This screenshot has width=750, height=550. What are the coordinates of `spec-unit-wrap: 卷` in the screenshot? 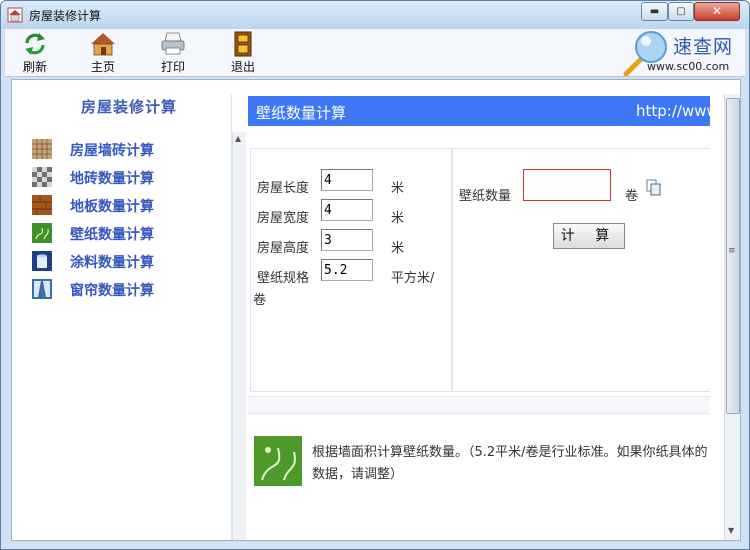 It's located at (260, 300).